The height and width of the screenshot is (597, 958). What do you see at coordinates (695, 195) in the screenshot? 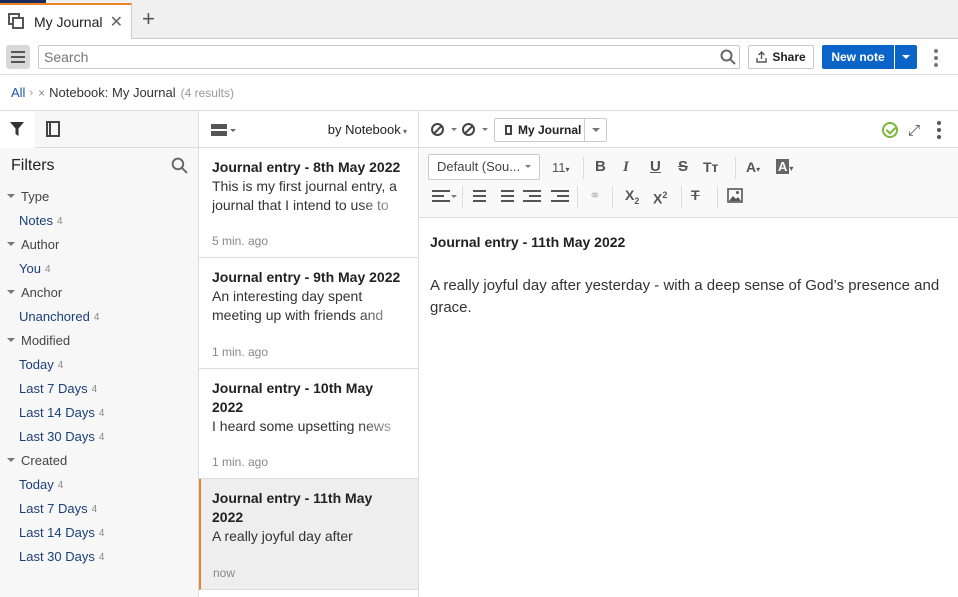
I see `clear-formatting-icon: T` at bounding box center [695, 195].